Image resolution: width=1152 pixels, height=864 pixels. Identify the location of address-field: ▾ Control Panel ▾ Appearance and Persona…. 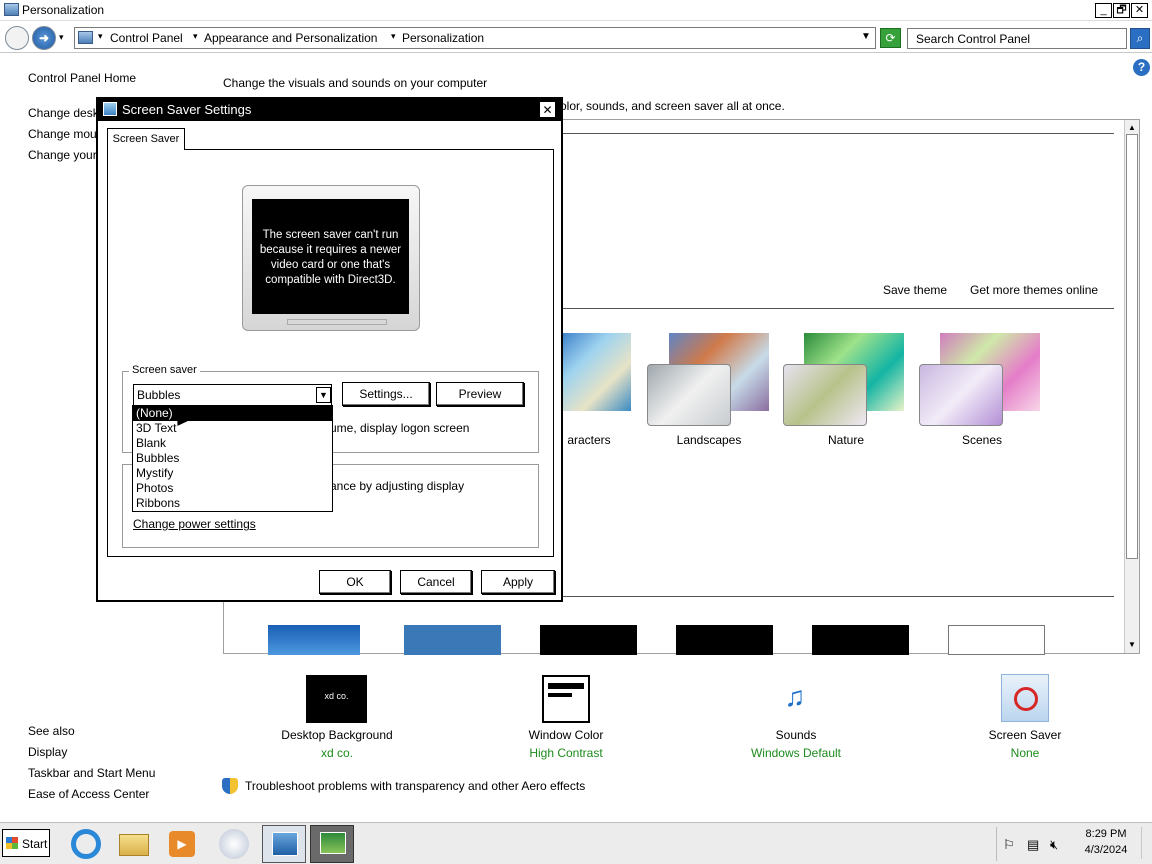
(475, 38).